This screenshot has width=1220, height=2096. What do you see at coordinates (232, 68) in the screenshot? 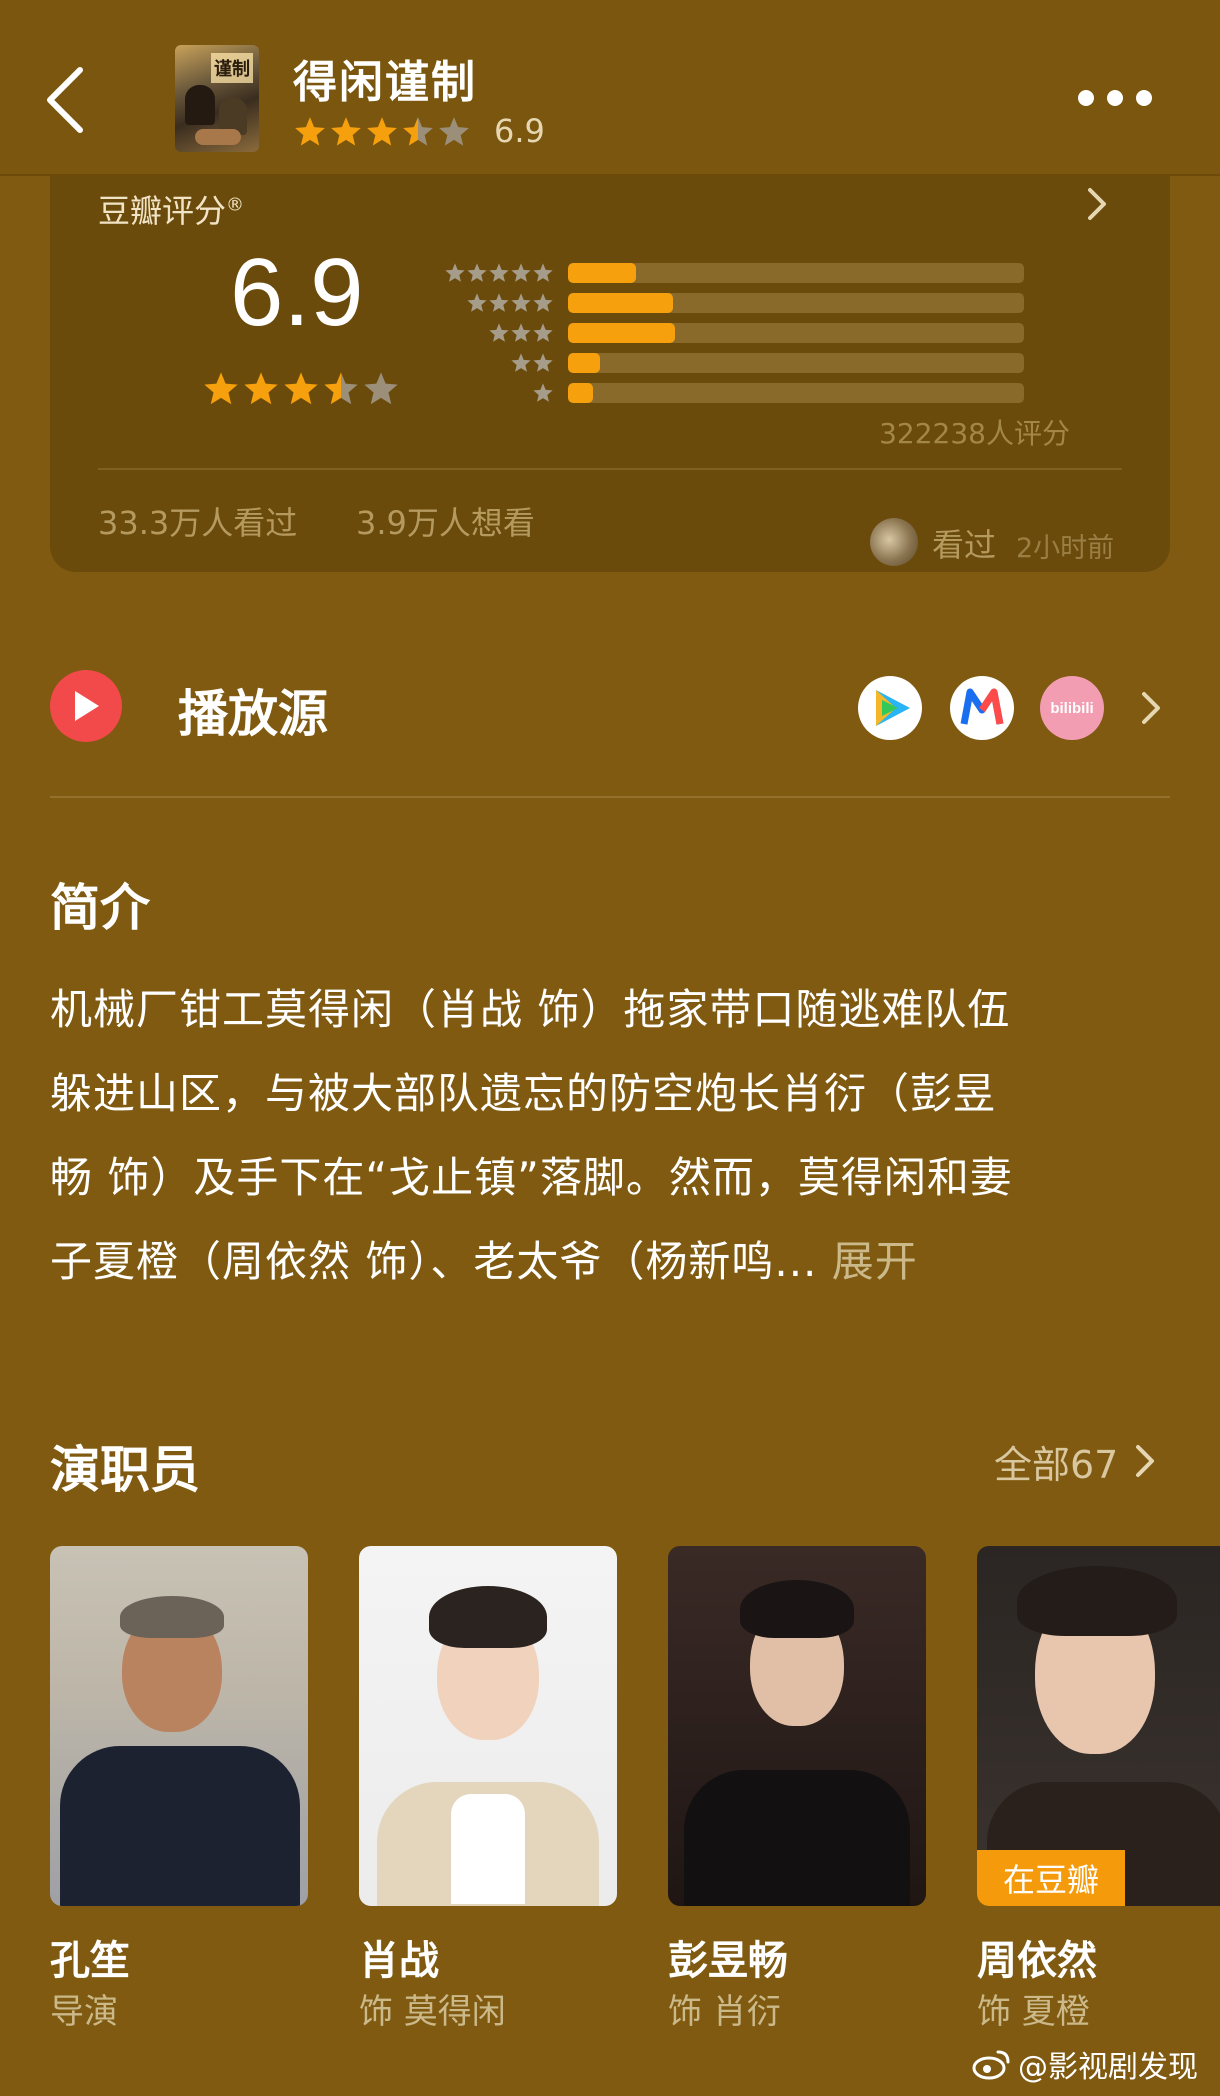
I see `poster-title: 谨制` at bounding box center [232, 68].